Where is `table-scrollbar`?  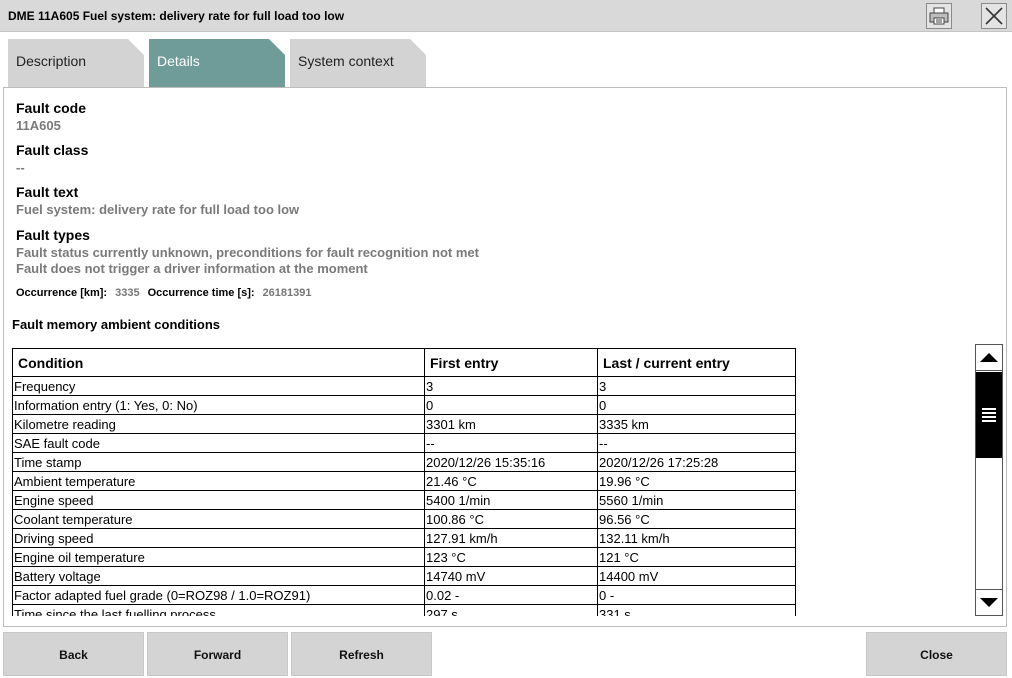
table-scrollbar is located at coordinates (989, 480).